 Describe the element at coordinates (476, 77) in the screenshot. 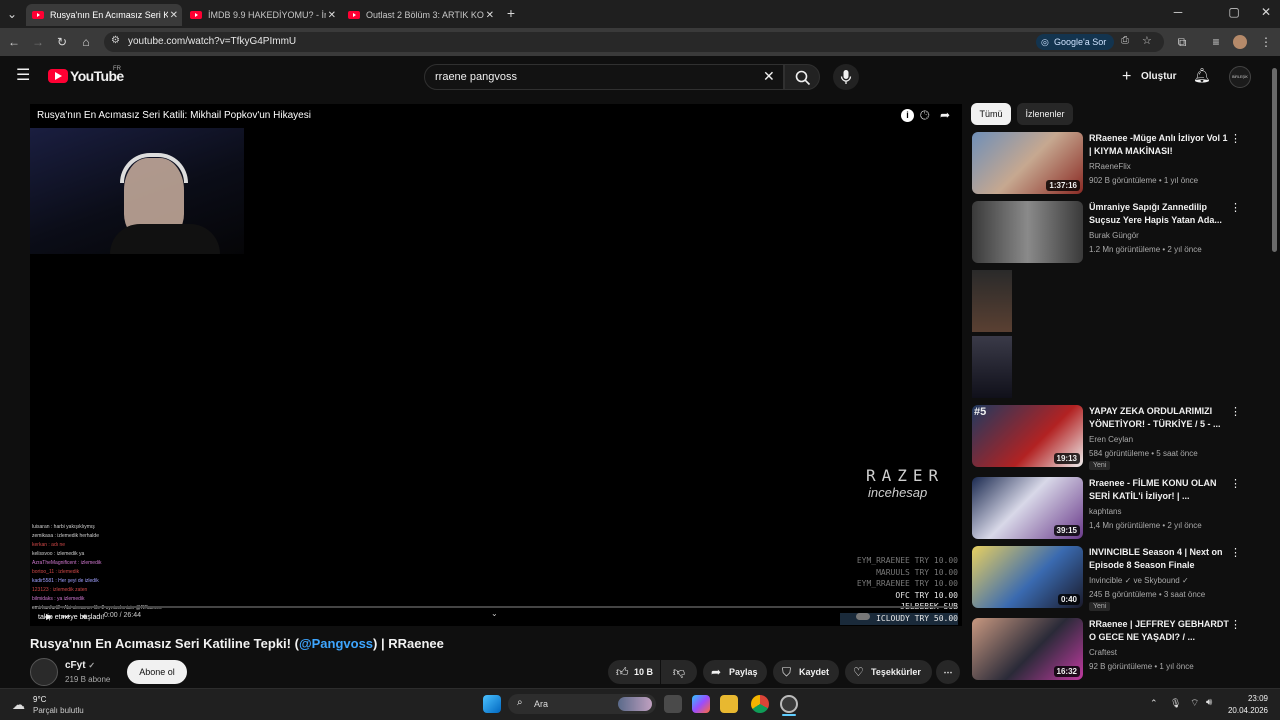

I see `search-input-value: rraene pangvoss` at that location.